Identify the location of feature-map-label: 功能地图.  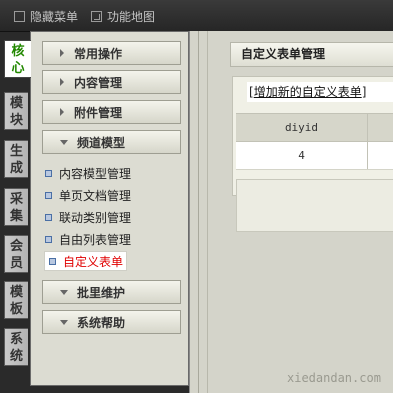
(131, 16).